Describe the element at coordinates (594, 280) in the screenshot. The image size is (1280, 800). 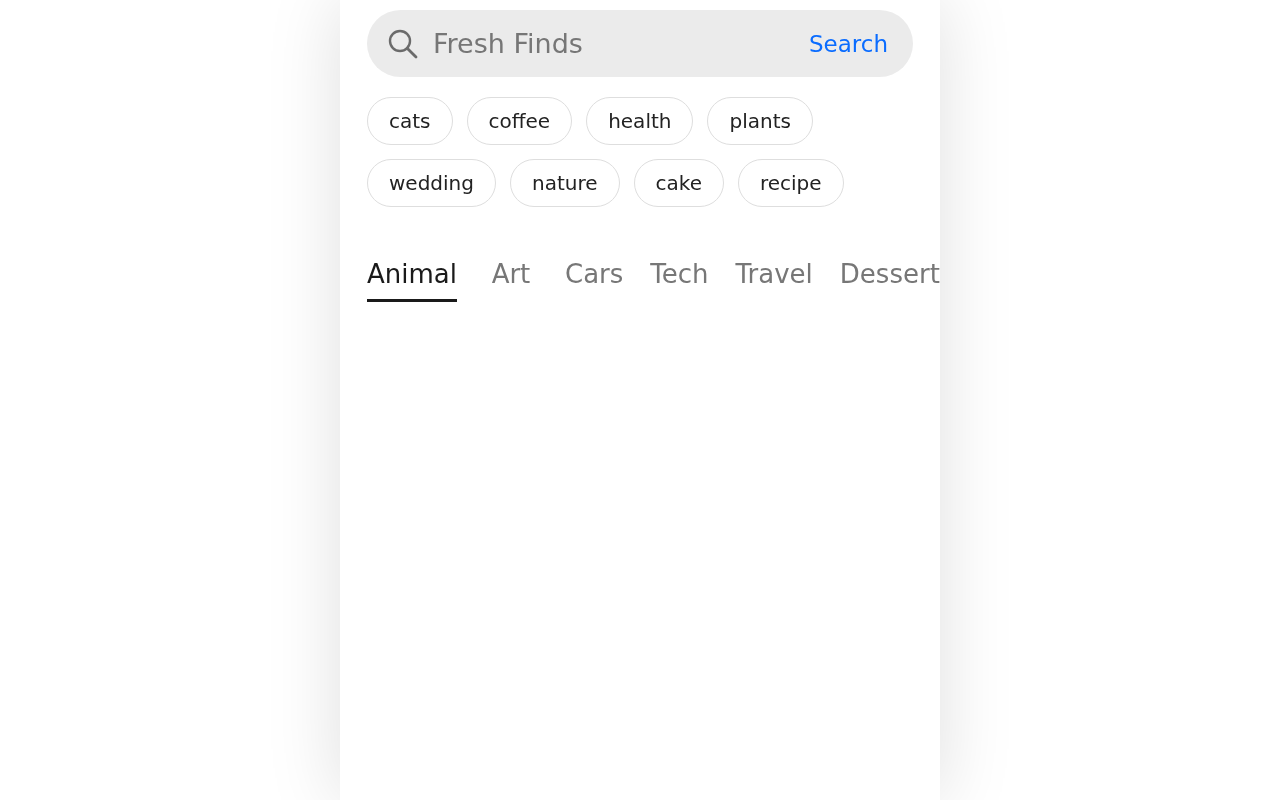
I see `category-tab: Cars` at that location.